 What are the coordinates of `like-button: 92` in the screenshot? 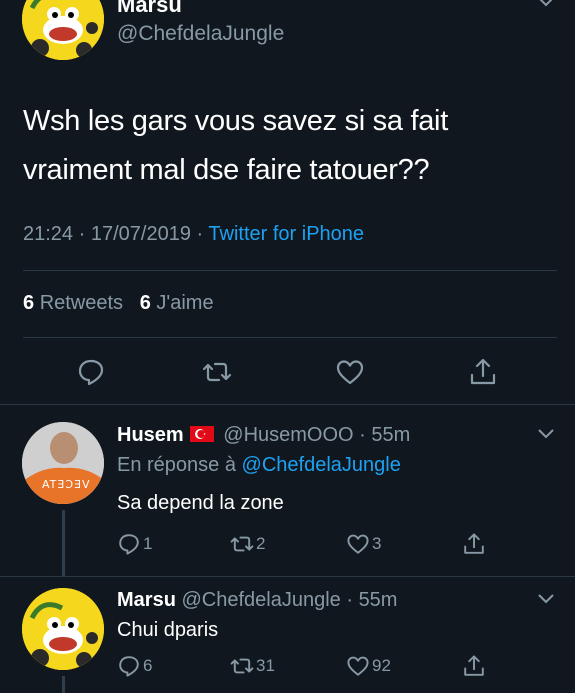 It's located at (368, 666).